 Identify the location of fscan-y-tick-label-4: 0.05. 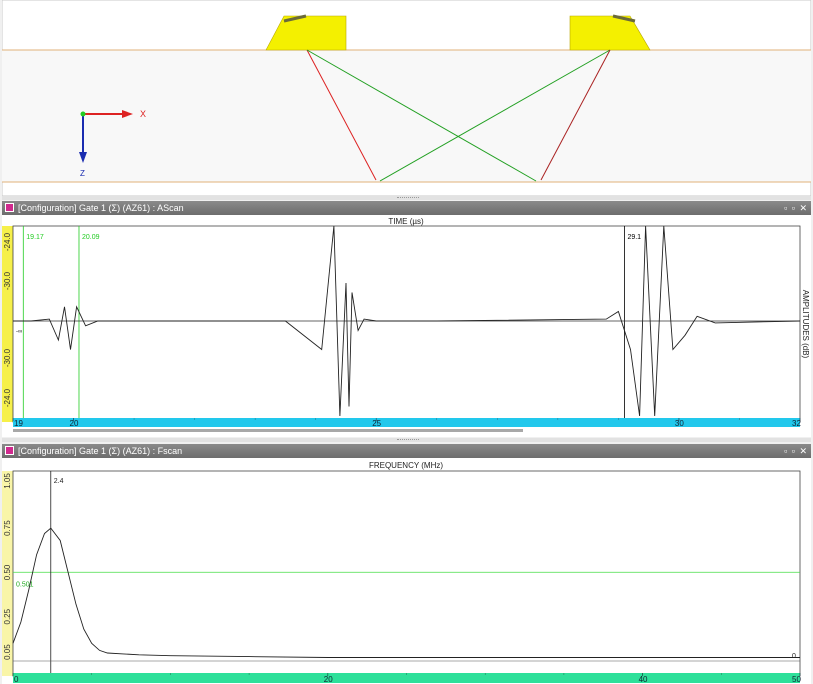
(7, 652).